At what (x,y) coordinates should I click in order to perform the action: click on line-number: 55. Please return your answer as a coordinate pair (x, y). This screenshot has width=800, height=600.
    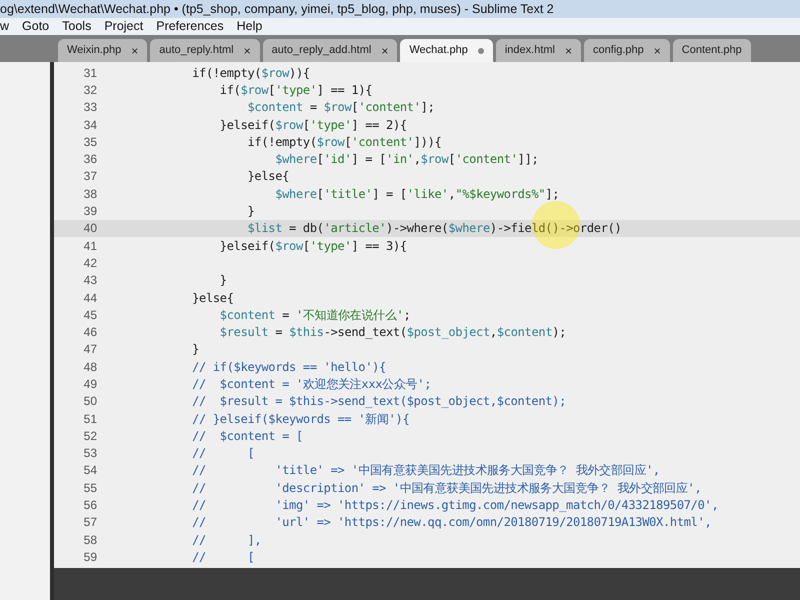
    Looking at the image, I should click on (90, 488).